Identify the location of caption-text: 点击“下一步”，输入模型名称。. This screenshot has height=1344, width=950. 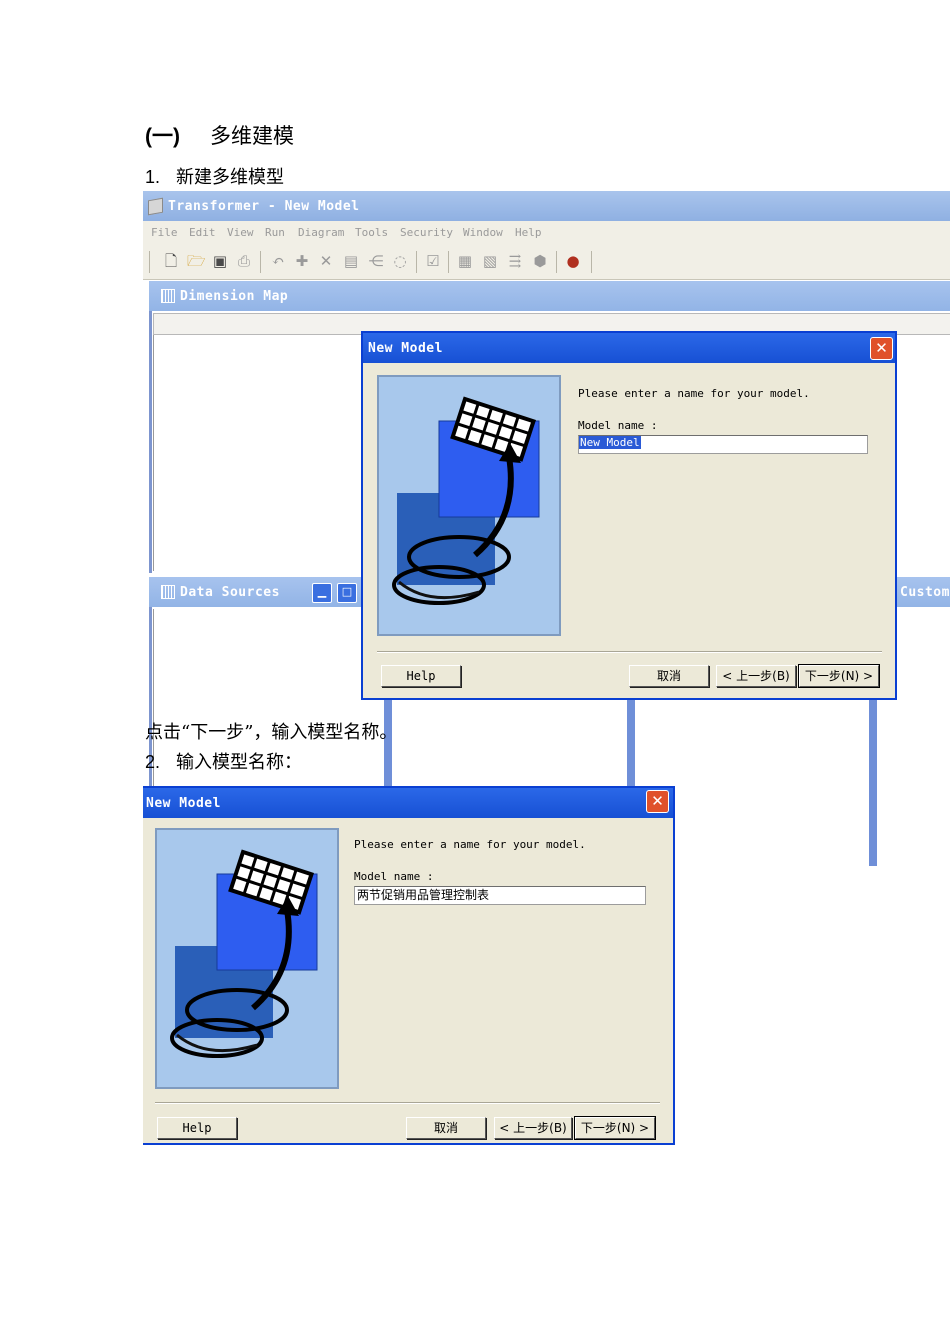
(271, 732).